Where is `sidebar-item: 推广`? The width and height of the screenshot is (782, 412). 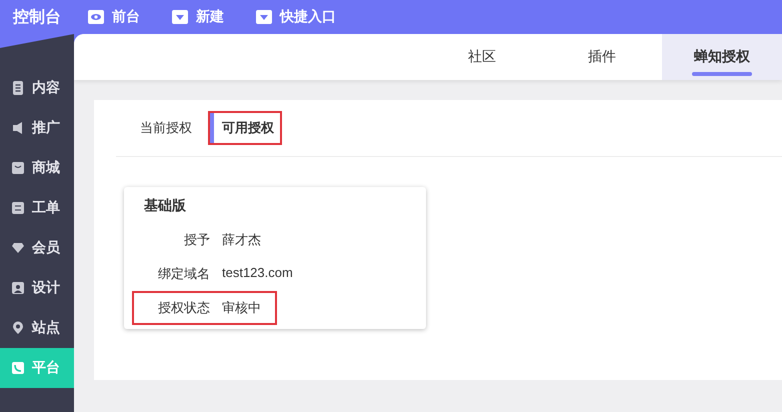 sidebar-item: 推广 is located at coordinates (37, 128).